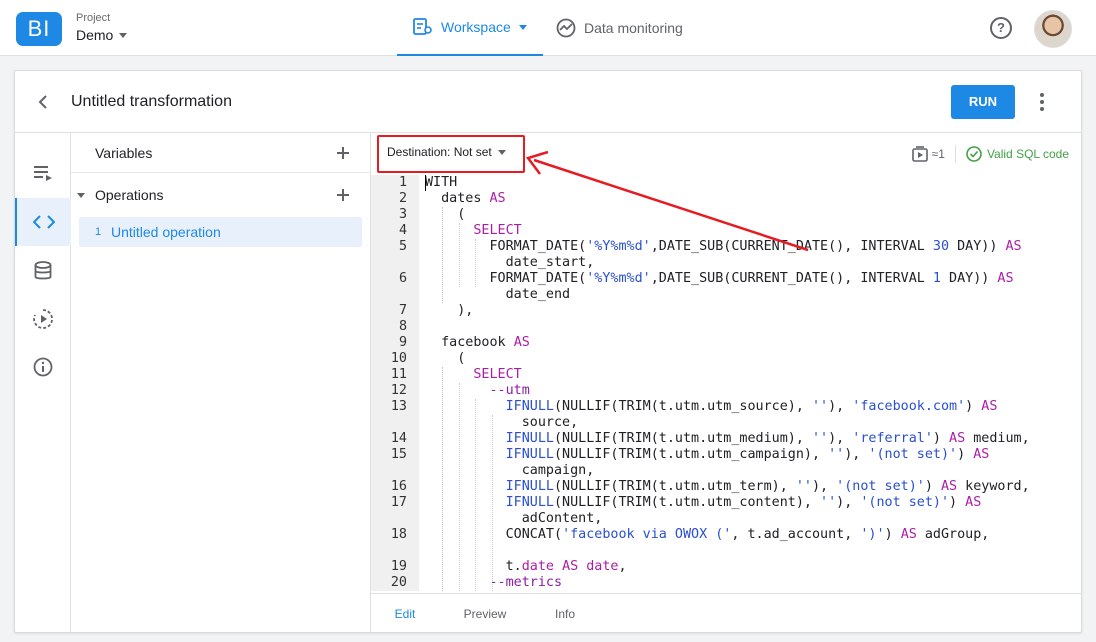  What do you see at coordinates (405, 613) in the screenshot?
I see `tab-edit: Edit` at bounding box center [405, 613].